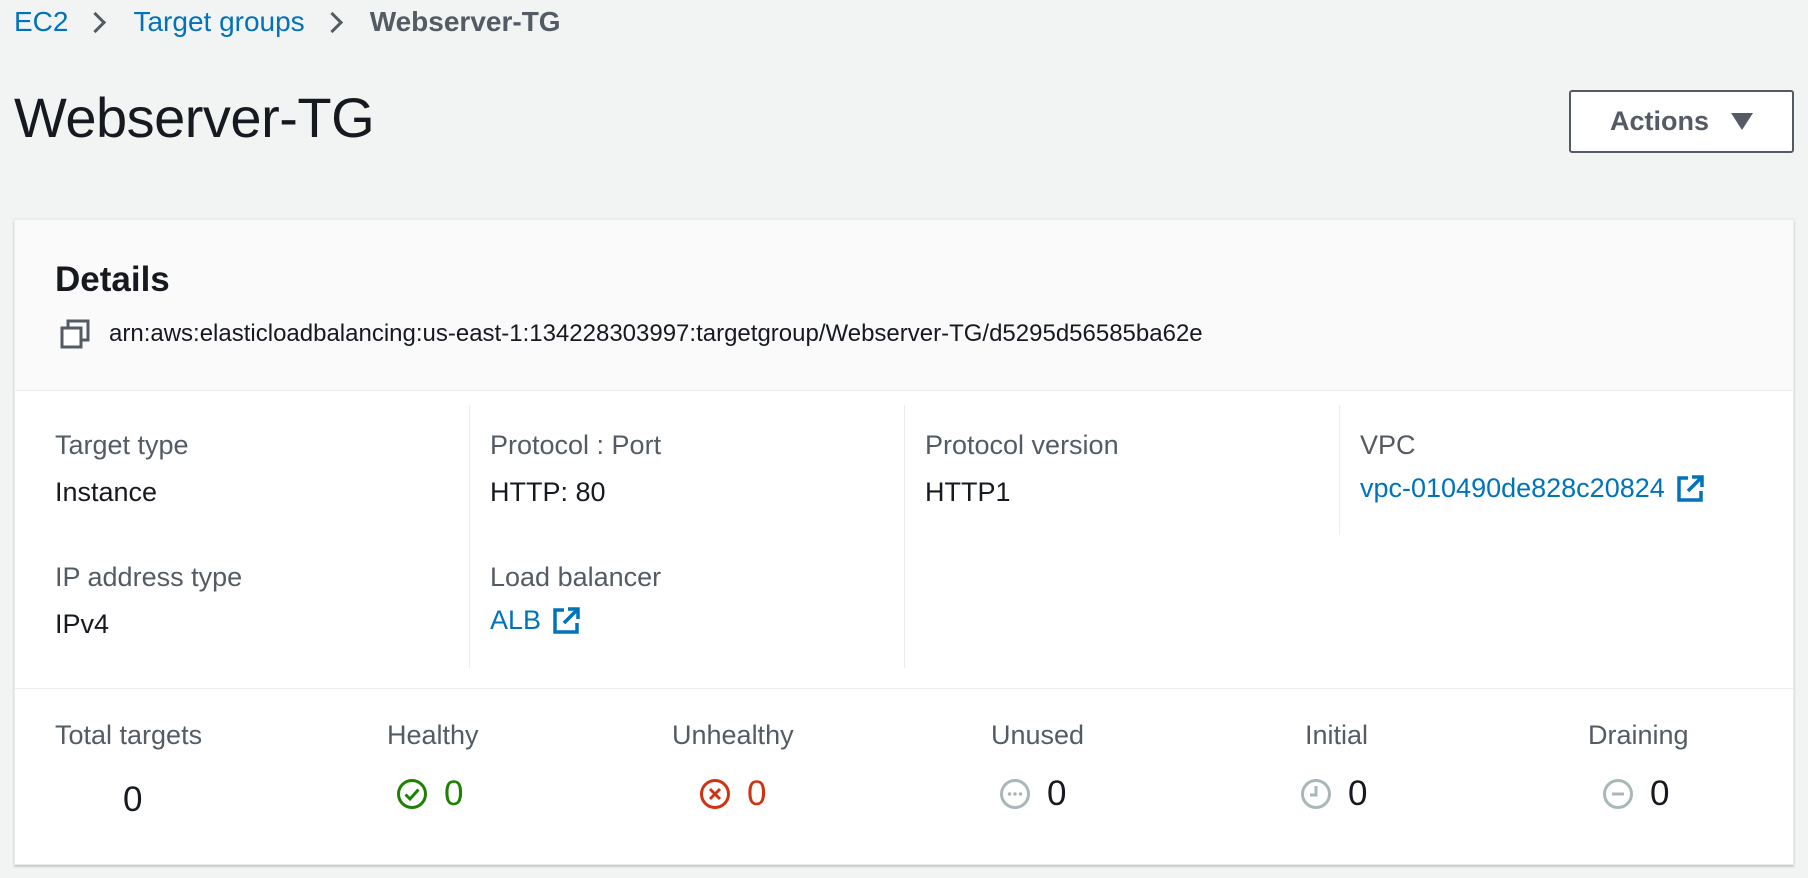 The height and width of the screenshot is (878, 1808). Describe the element at coordinates (904, 688) in the screenshot. I see `stats-divider` at that location.